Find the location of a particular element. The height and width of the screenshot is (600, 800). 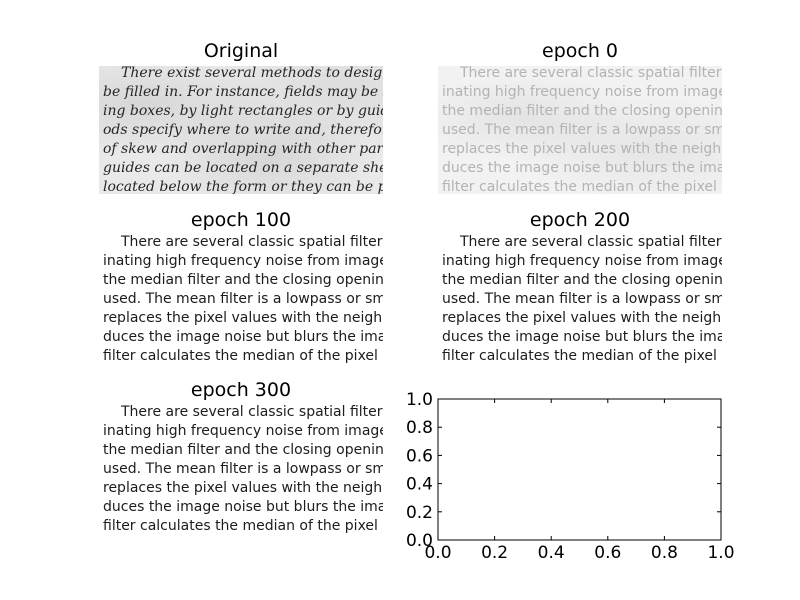

y-tick-label: 0.4 is located at coordinates (419, 485).